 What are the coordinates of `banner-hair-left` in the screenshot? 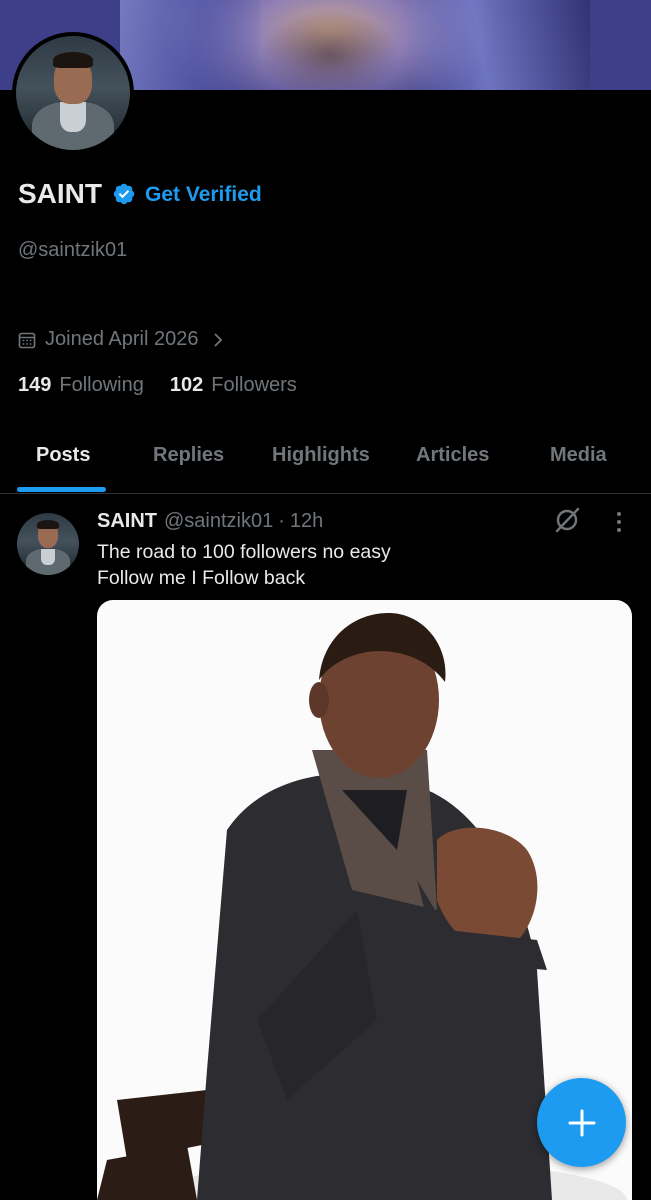 It's located at (190, 45).